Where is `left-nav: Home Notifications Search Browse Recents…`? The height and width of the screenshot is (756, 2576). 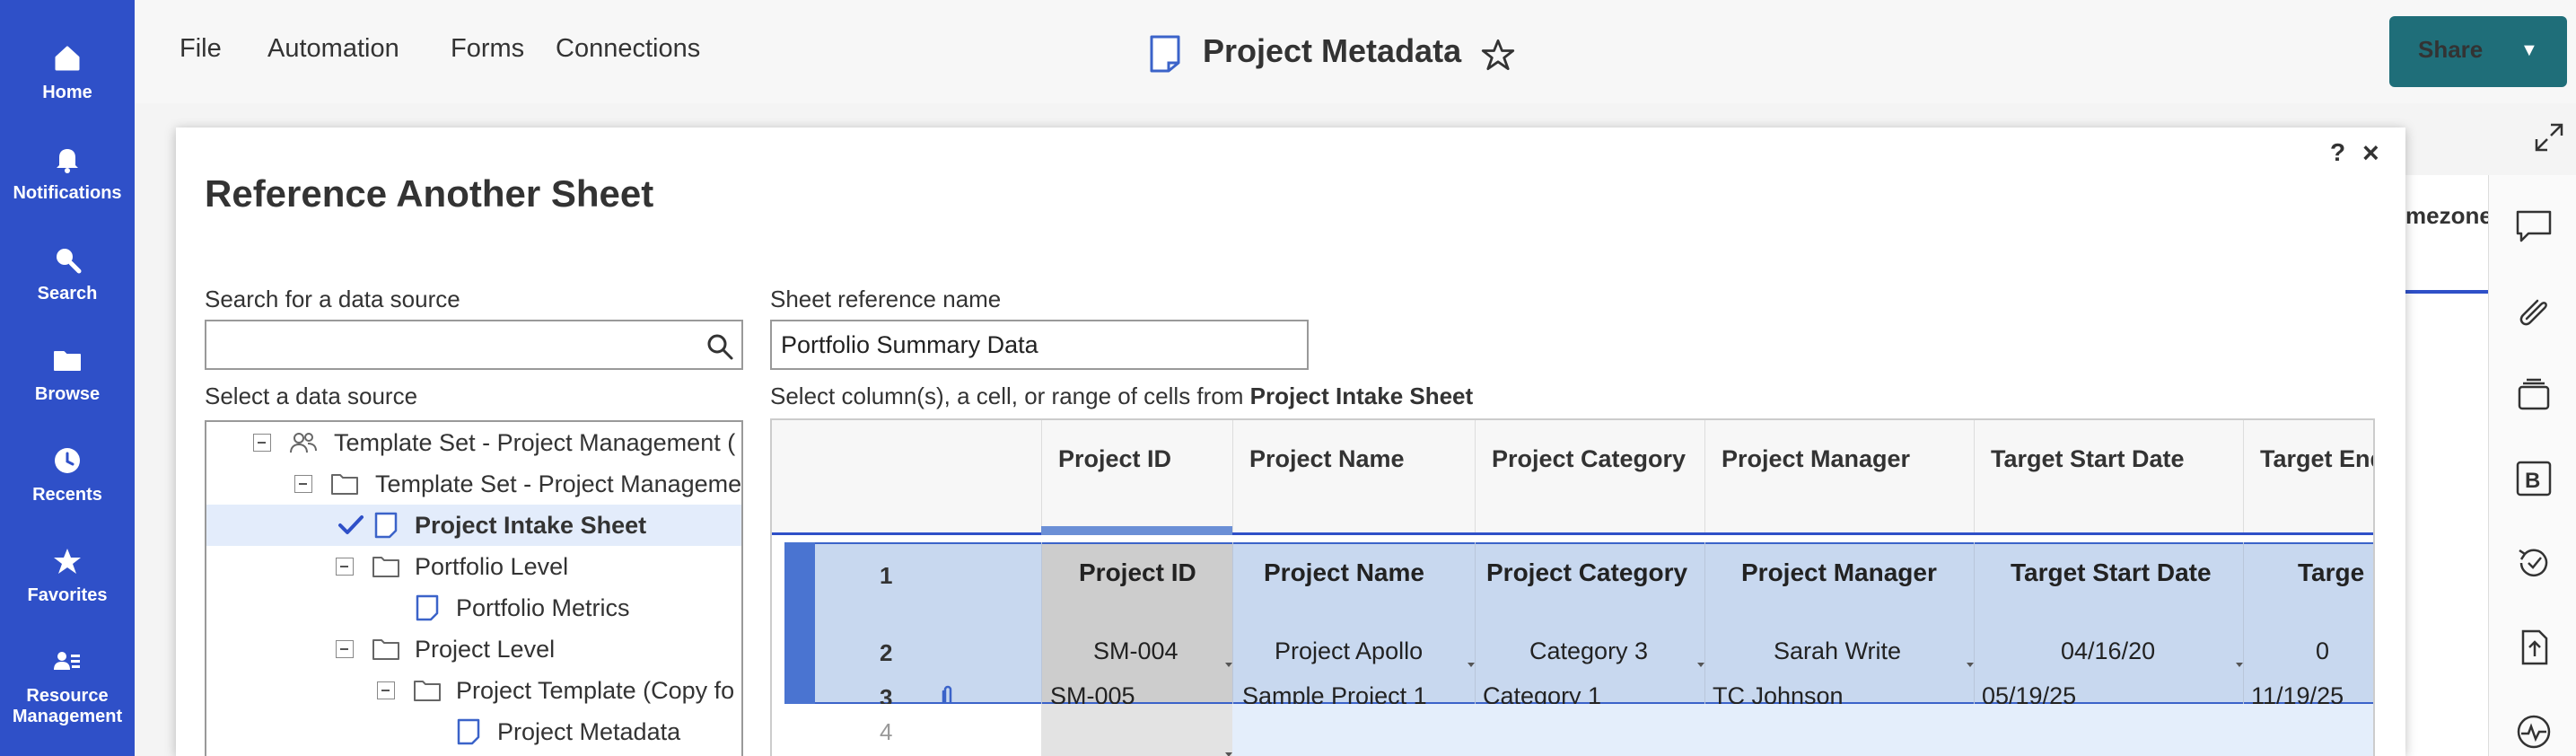 left-nav: Home Notifications Search Browse Recents… is located at coordinates (67, 378).